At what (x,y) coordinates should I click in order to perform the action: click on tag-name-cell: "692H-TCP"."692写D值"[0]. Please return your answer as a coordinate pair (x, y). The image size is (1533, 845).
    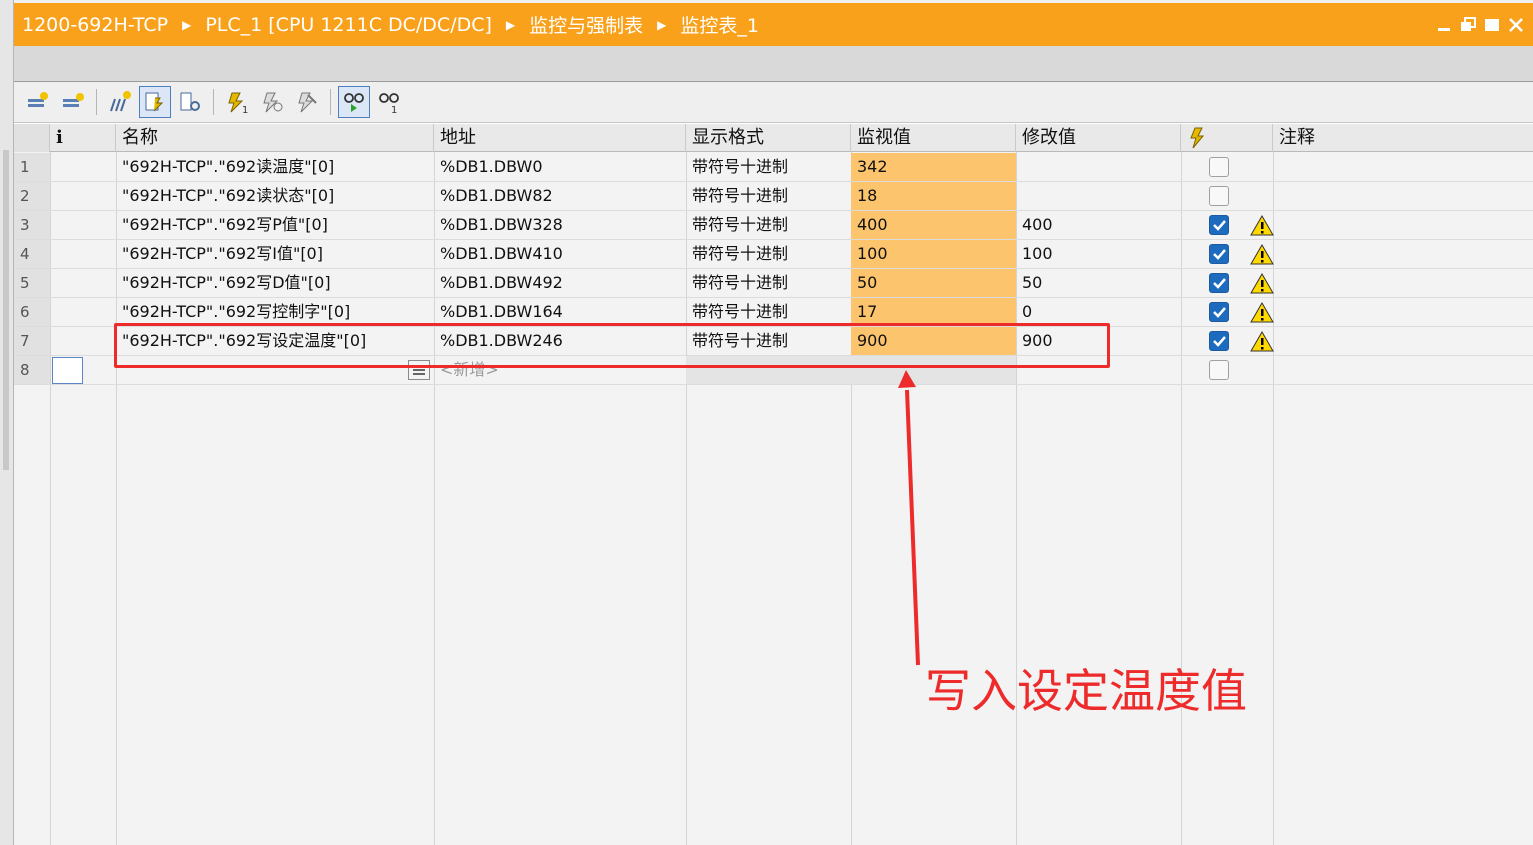
    Looking at the image, I should click on (275, 283).